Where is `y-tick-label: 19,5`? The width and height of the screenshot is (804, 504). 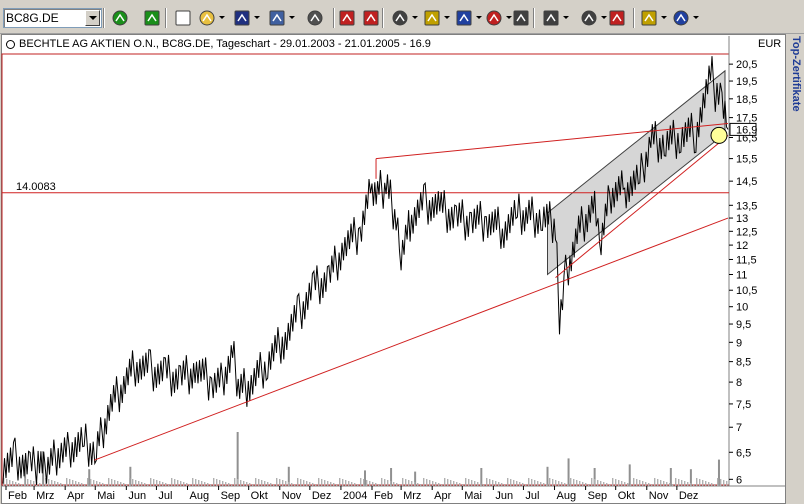
y-tick-label: 19,5 is located at coordinates (746, 82).